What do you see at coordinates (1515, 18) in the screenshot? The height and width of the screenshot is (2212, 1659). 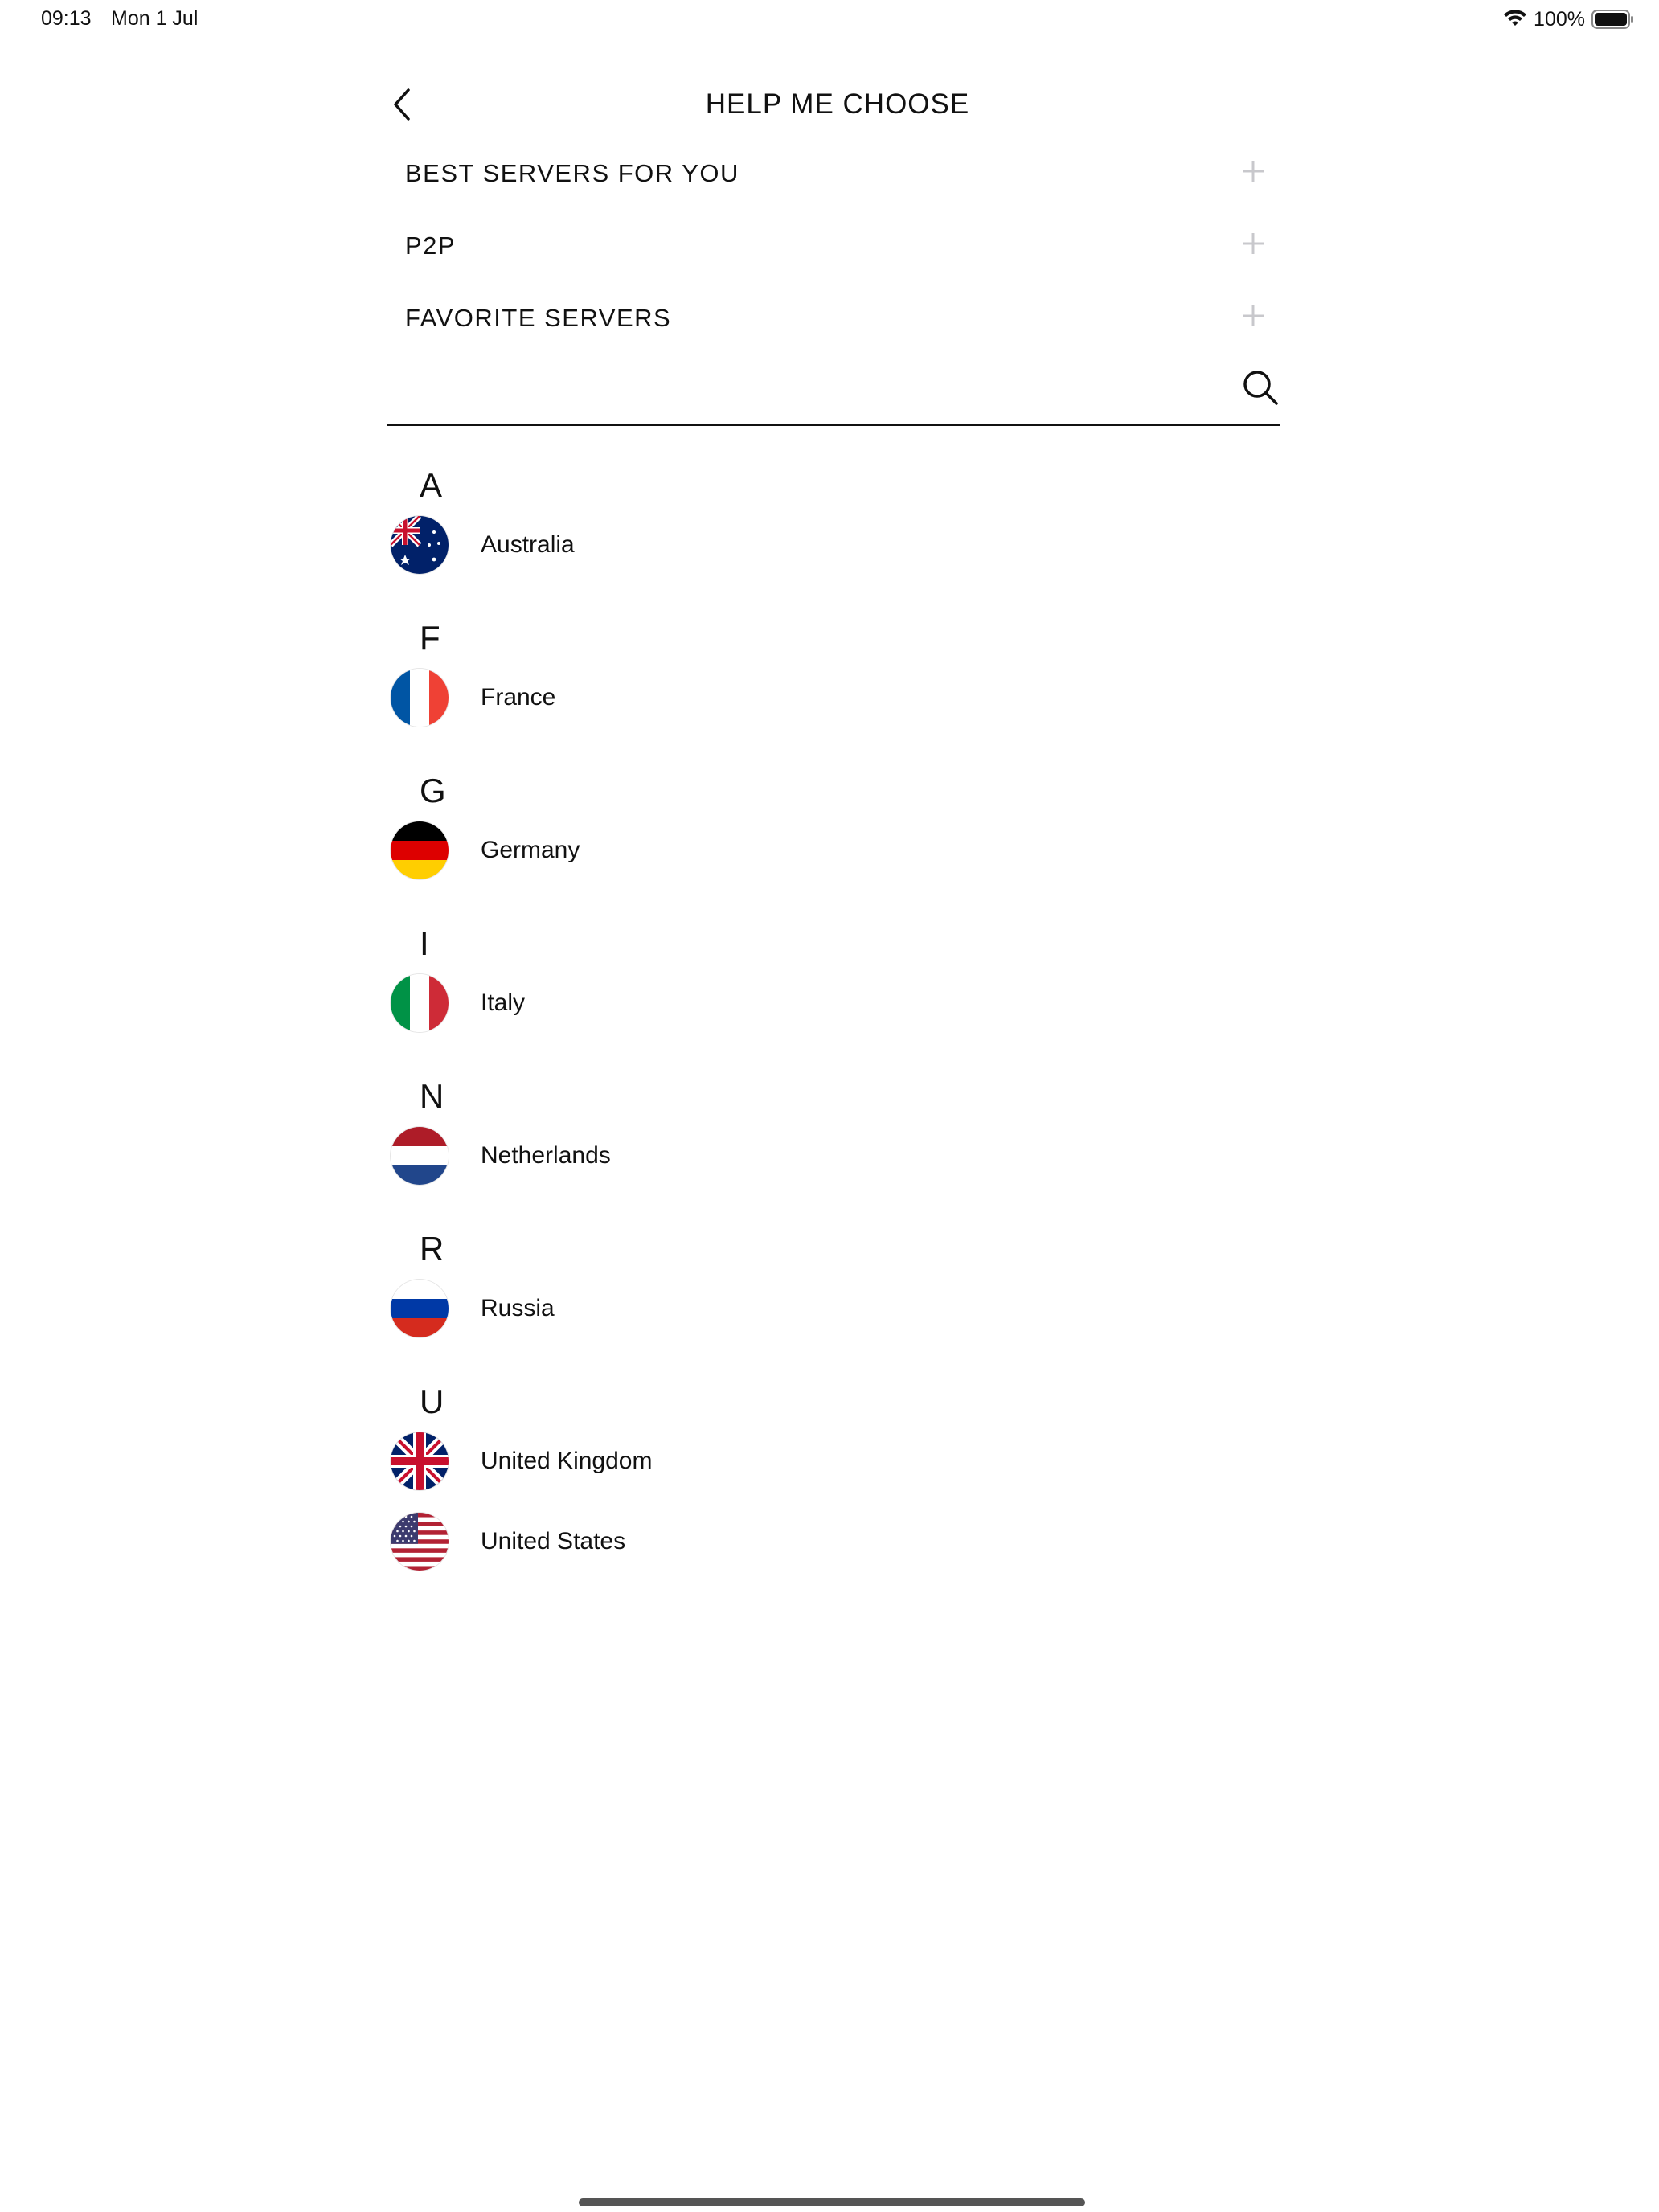 I see `wifi-icon` at bounding box center [1515, 18].